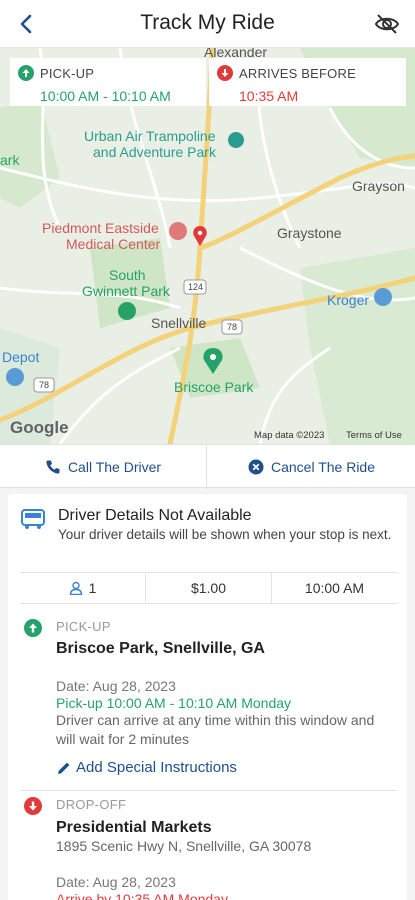 This screenshot has height=900, width=415. What do you see at coordinates (10, 160) in the screenshot?
I see `map-label-park: ark` at bounding box center [10, 160].